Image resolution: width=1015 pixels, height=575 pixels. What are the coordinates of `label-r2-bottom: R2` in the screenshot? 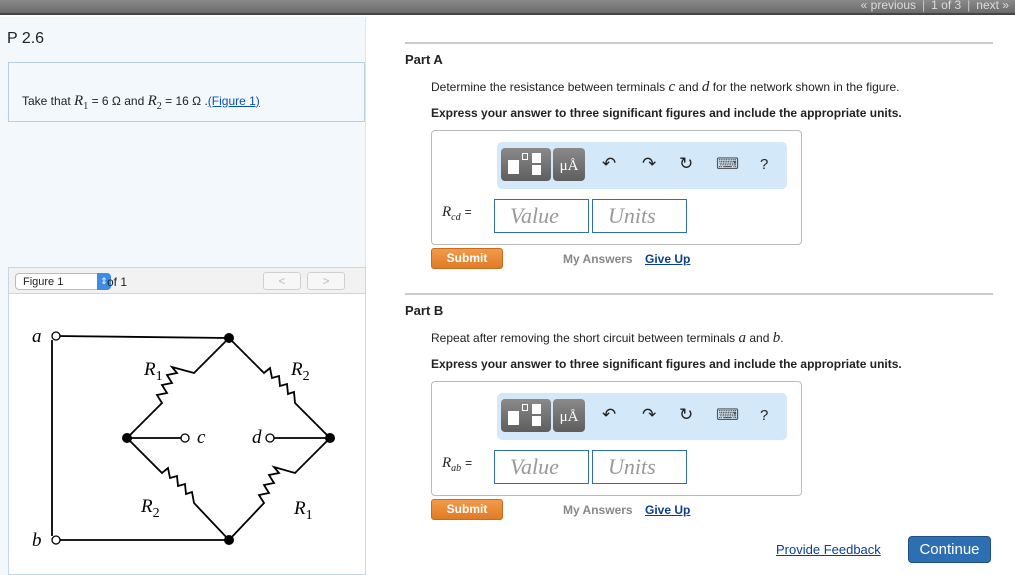 It's located at (150, 508).